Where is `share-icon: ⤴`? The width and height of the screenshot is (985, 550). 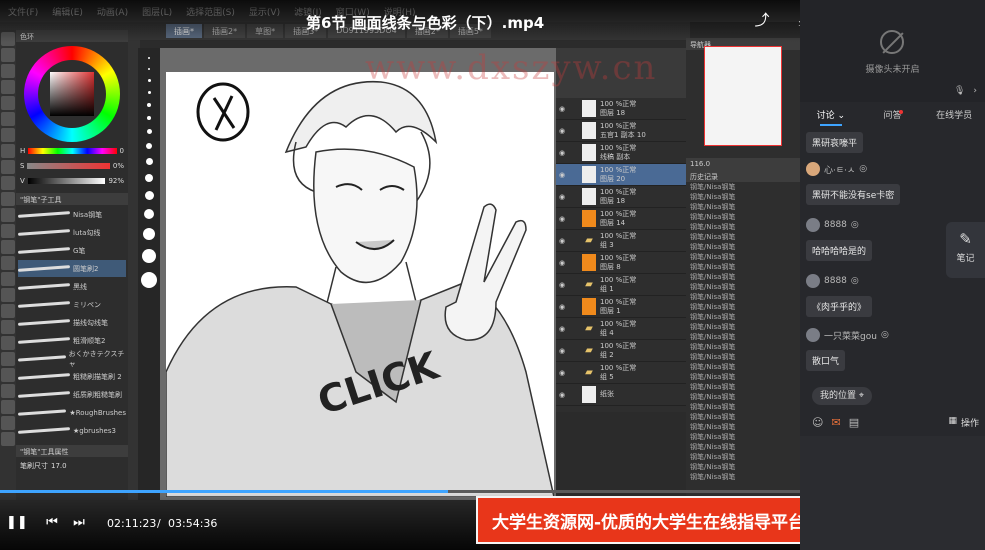
share-icon: ⤴ is located at coordinates (762, 20).